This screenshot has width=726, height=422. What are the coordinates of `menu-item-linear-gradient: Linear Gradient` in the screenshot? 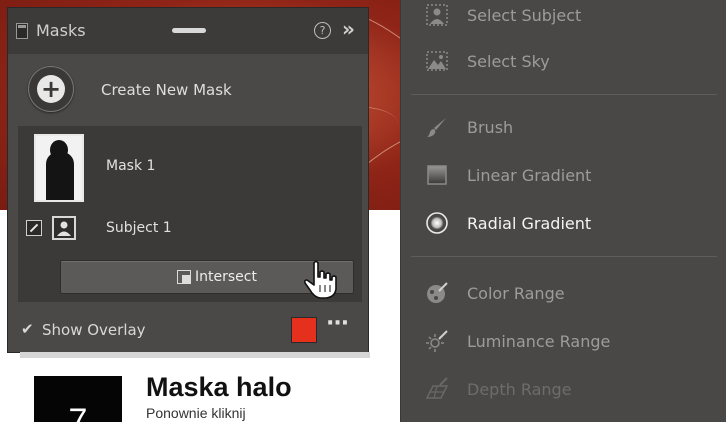 It's located at (563, 176).